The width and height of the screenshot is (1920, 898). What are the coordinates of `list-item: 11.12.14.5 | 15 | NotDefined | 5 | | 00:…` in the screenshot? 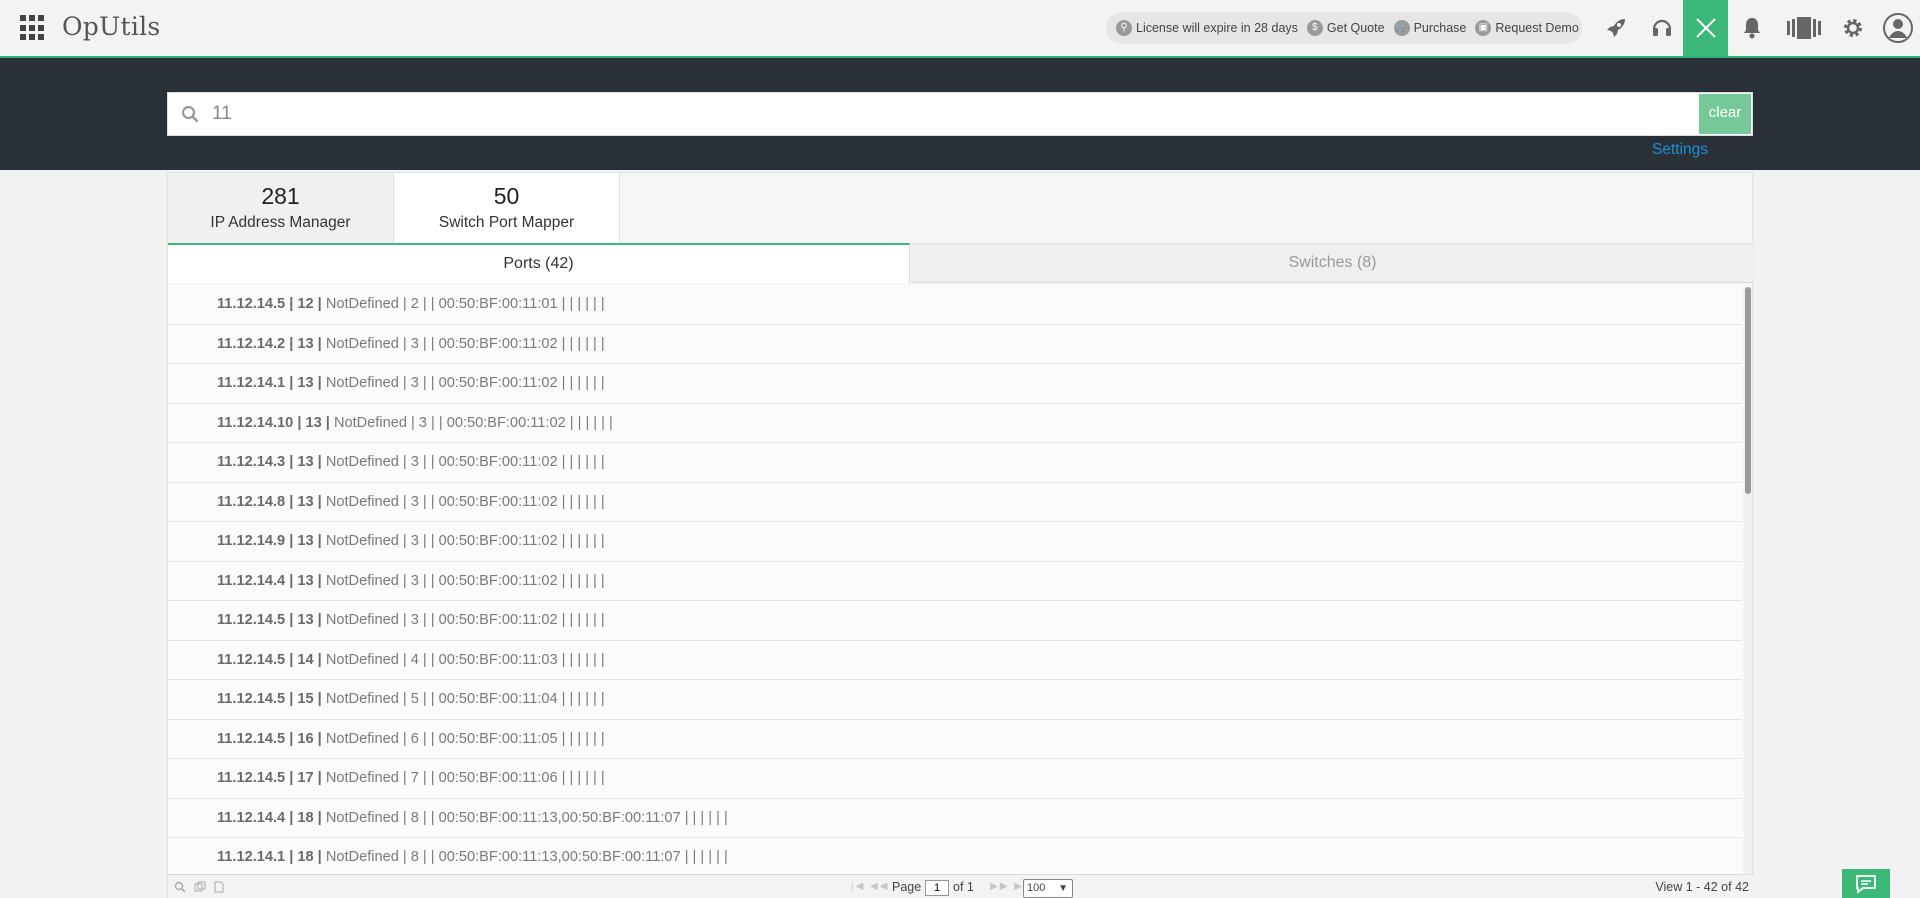 It's located at (955, 700).